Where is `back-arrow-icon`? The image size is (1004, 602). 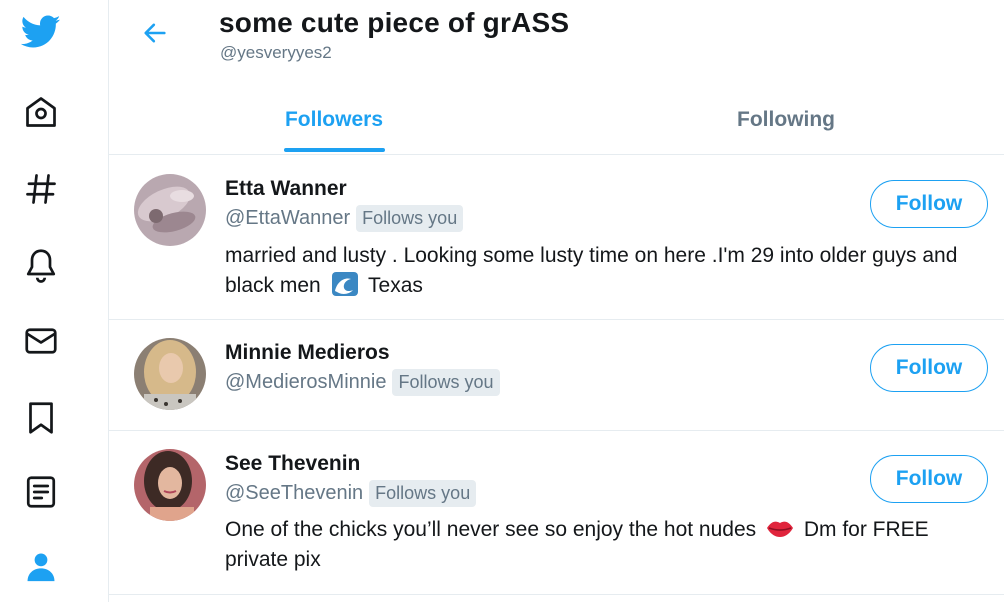 back-arrow-icon is located at coordinates (155, 33).